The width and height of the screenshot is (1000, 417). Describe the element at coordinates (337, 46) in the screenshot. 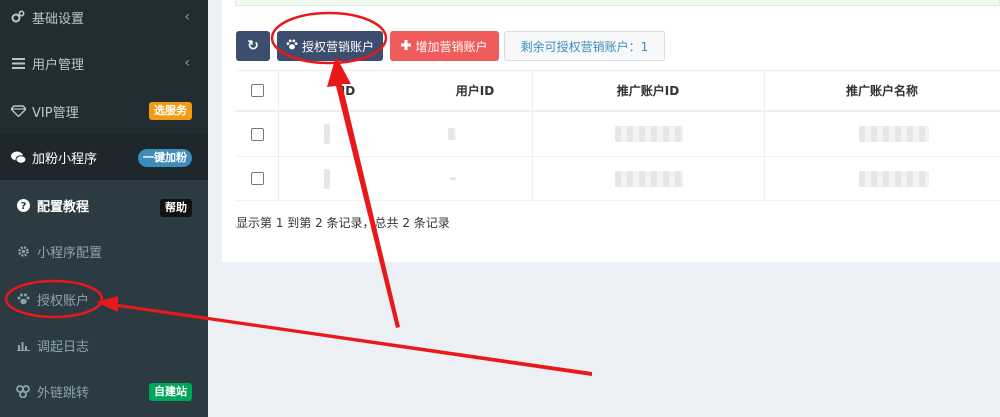

I see `authorize-button-label: 授权营销账户` at that location.